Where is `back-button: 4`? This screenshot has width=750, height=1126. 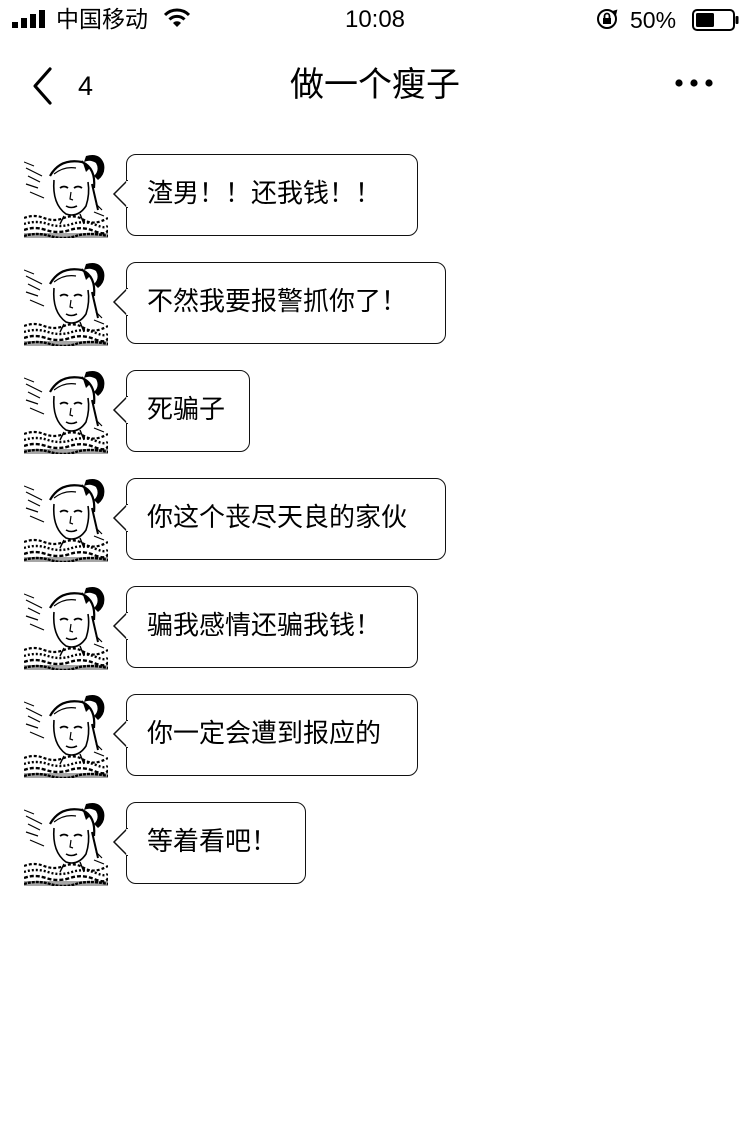 back-button: 4 is located at coordinates (67, 85).